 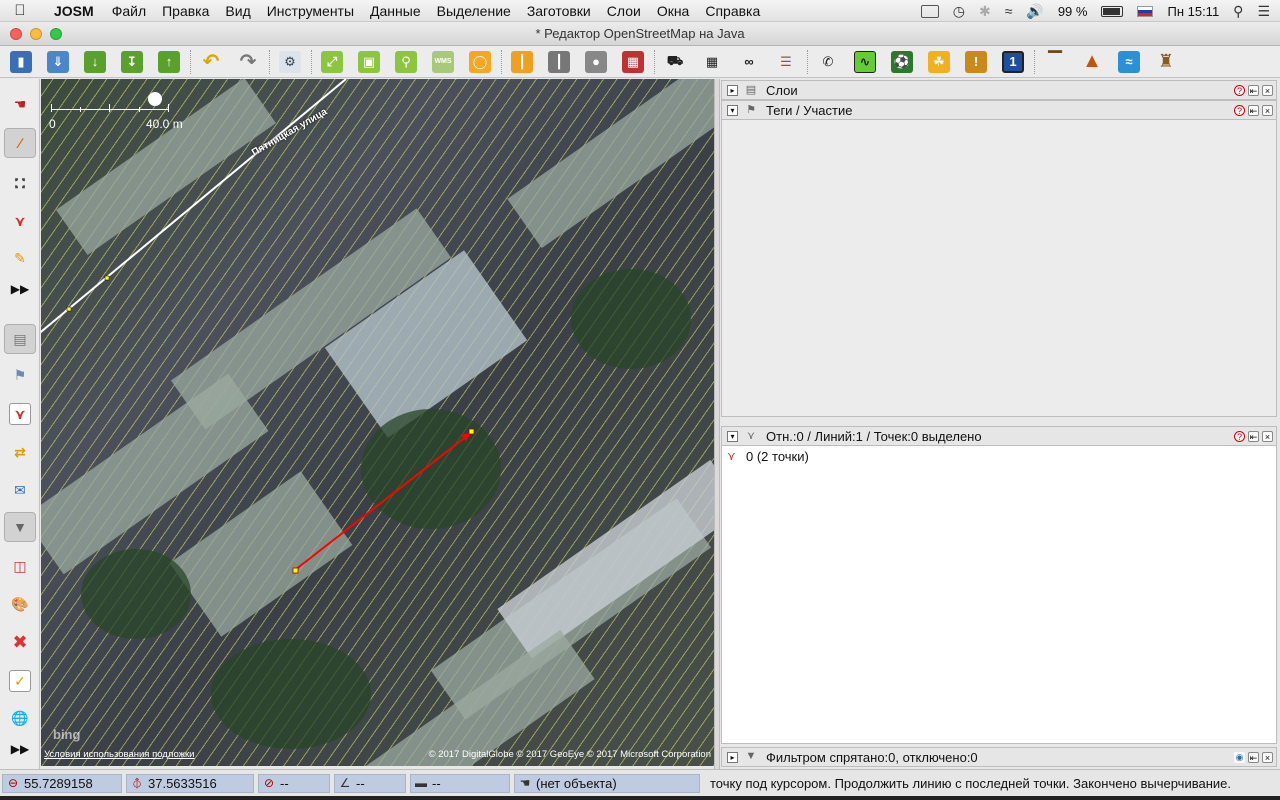 What do you see at coordinates (211, 62) in the screenshot?
I see `undo-button: ↶` at bounding box center [211, 62].